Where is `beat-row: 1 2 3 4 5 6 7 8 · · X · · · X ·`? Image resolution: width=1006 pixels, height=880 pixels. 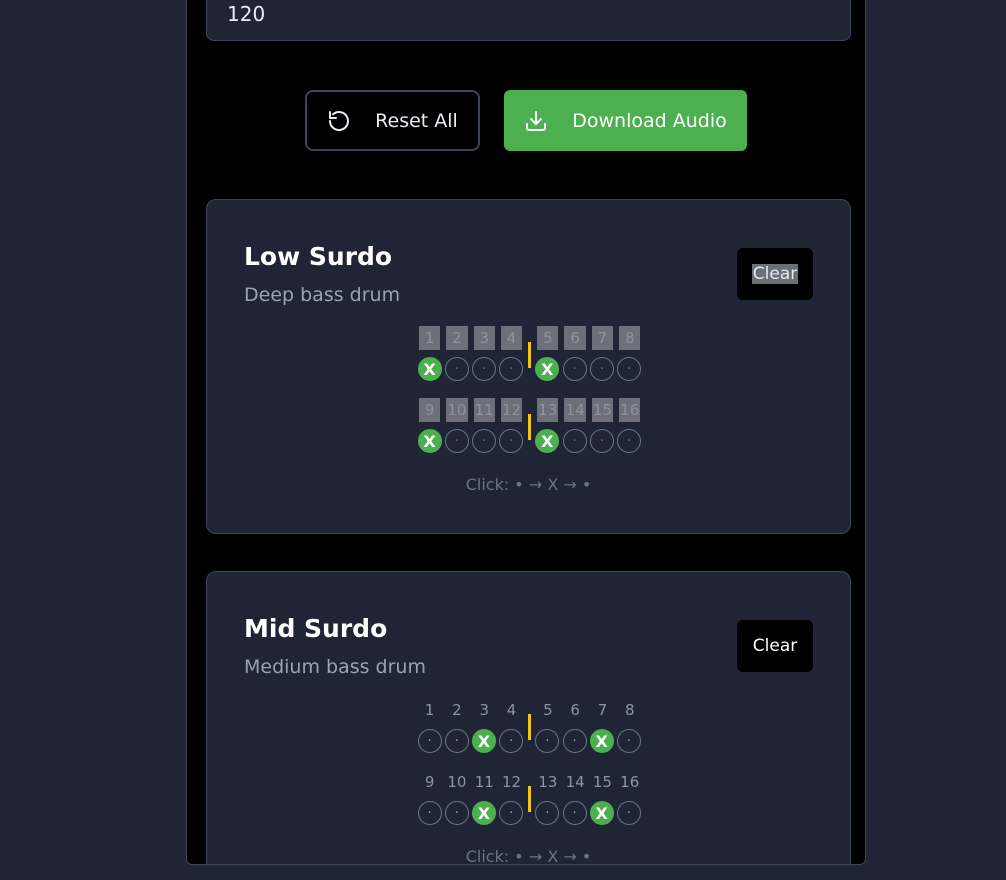 beat-row: 1 2 3 4 5 6 7 8 · · X · · · X · is located at coordinates (531, 734).